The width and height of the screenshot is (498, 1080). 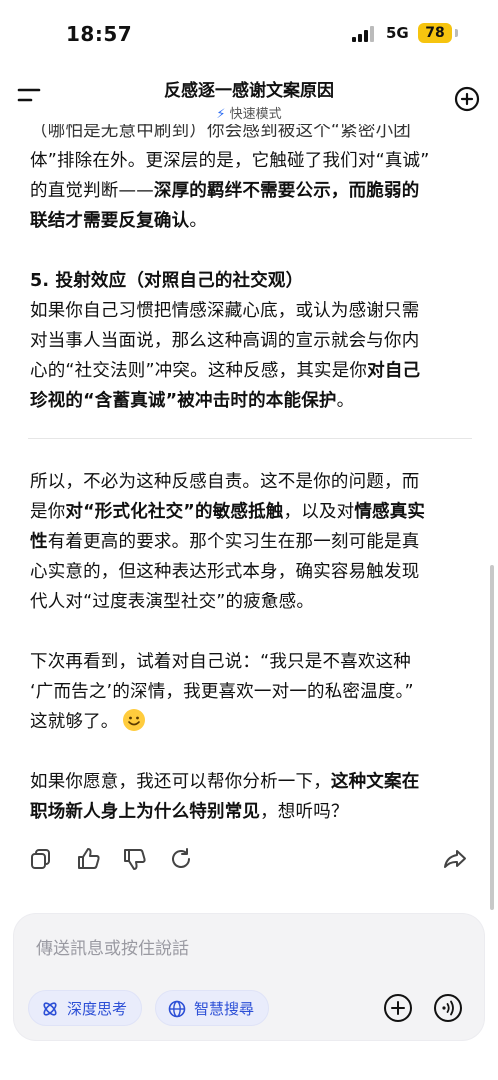 What do you see at coordinates (467, 99) in the screenshot?
I see `new-chat-icon` at bounding box center [467, 99].